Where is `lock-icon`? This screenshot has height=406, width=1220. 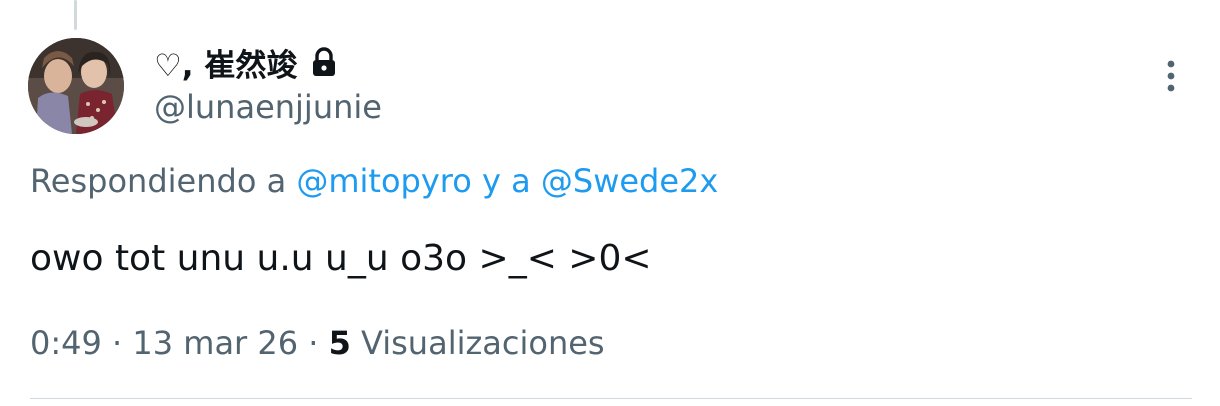
lock-icon is located at coordinates (324, 62).